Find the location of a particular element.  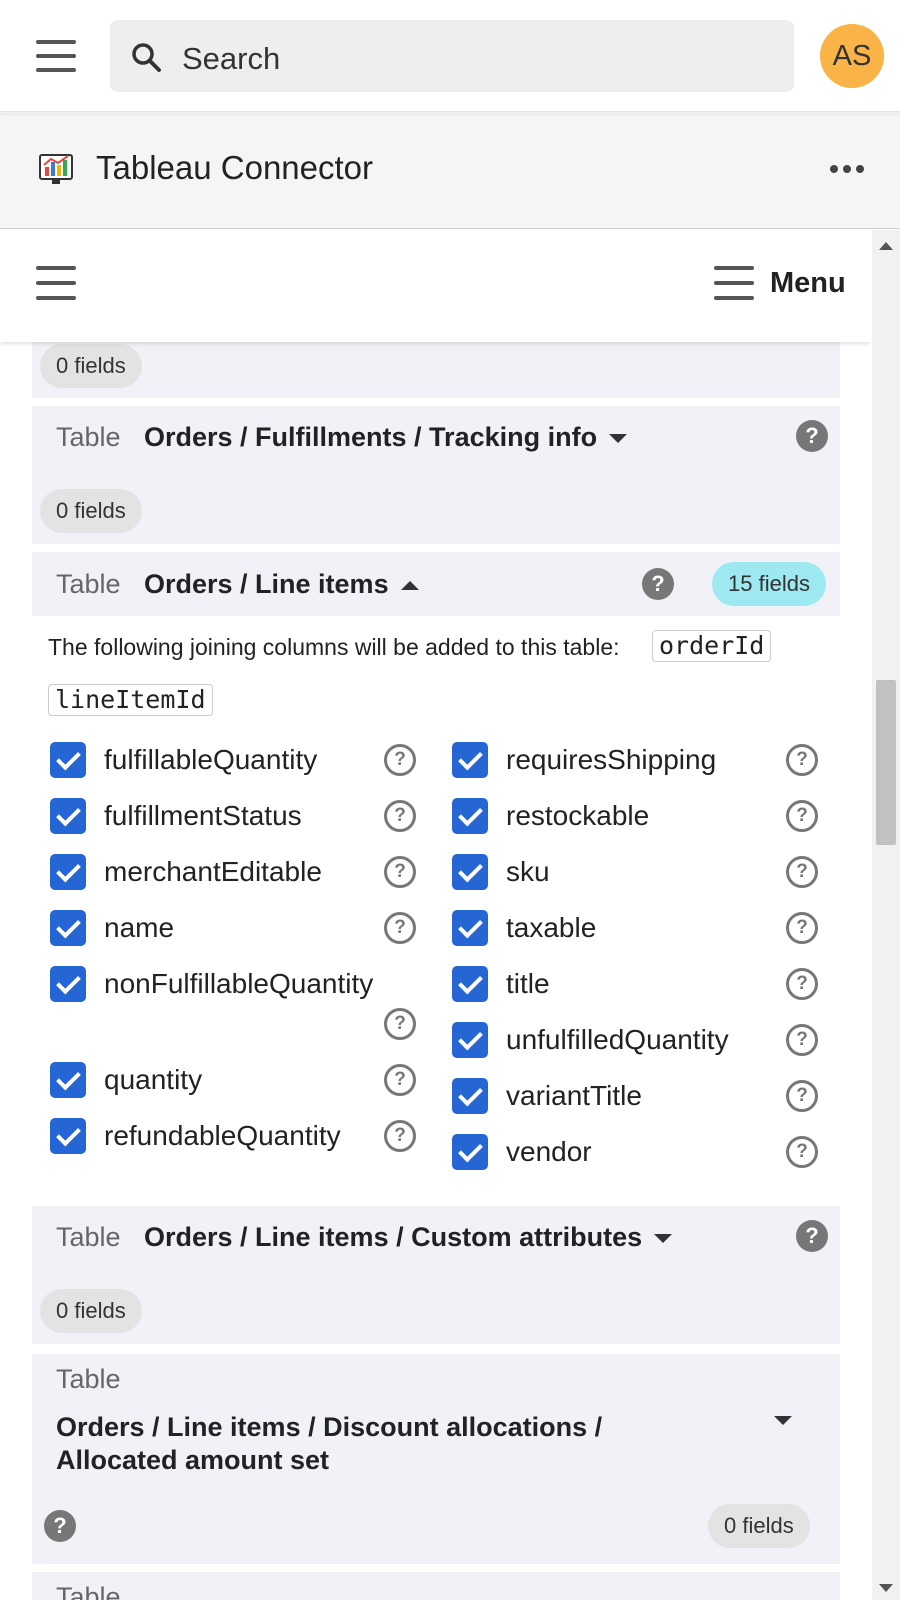

field-label: variantTitle is located at coordinates (574, 1095).